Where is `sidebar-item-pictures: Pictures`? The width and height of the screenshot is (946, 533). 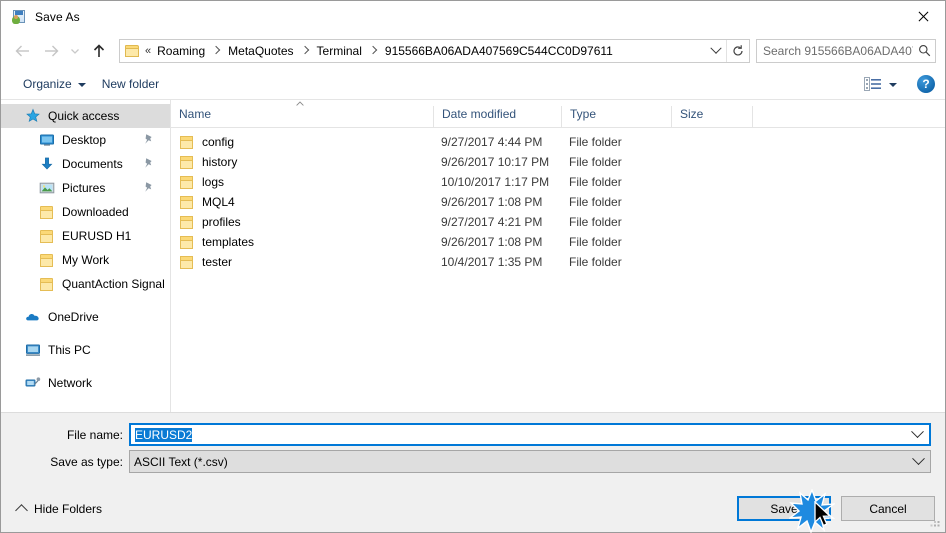 sidebar-item-pictures: Pictures is located at coordinates (85, 188).